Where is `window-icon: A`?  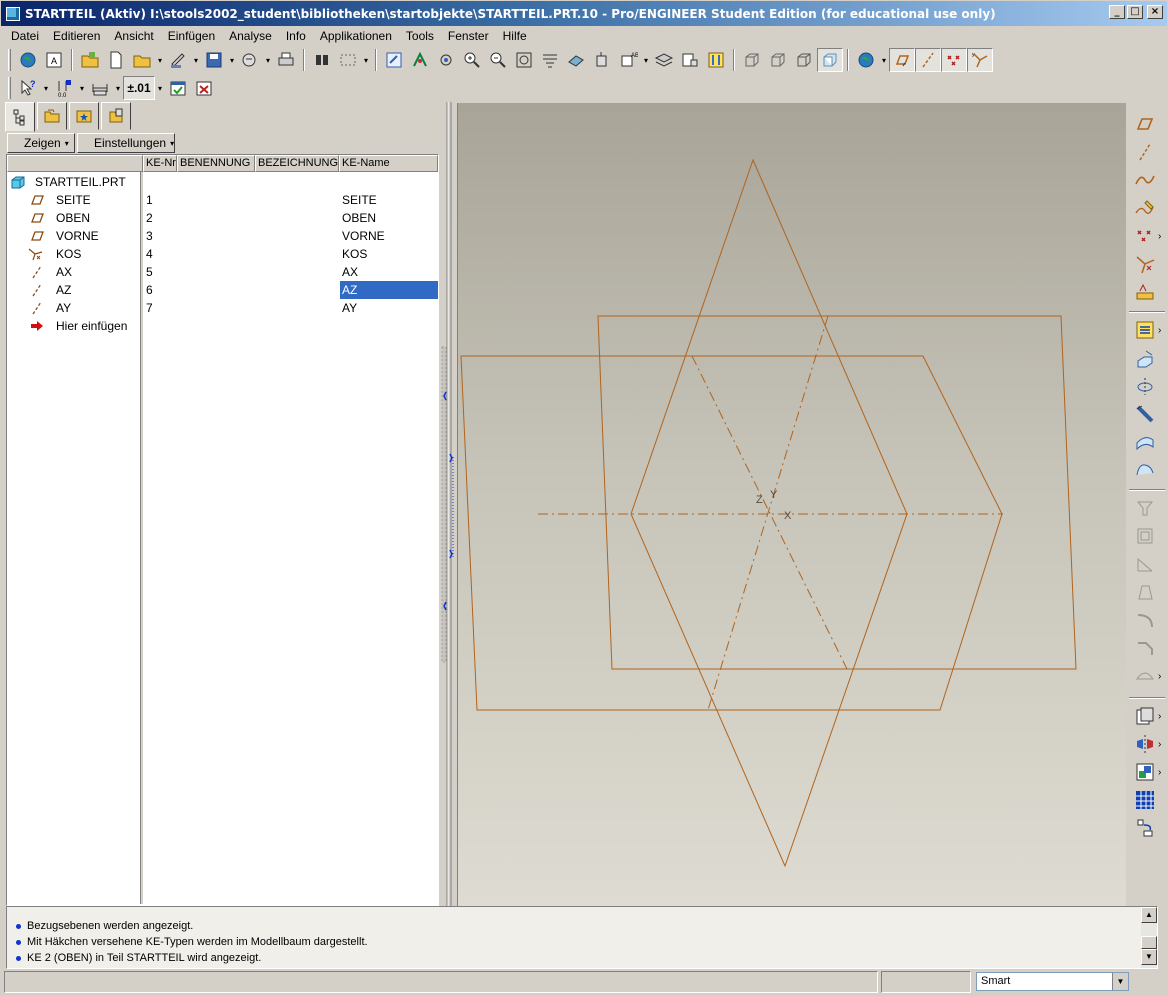
window-icon: A is located at coordinates (54, 60).